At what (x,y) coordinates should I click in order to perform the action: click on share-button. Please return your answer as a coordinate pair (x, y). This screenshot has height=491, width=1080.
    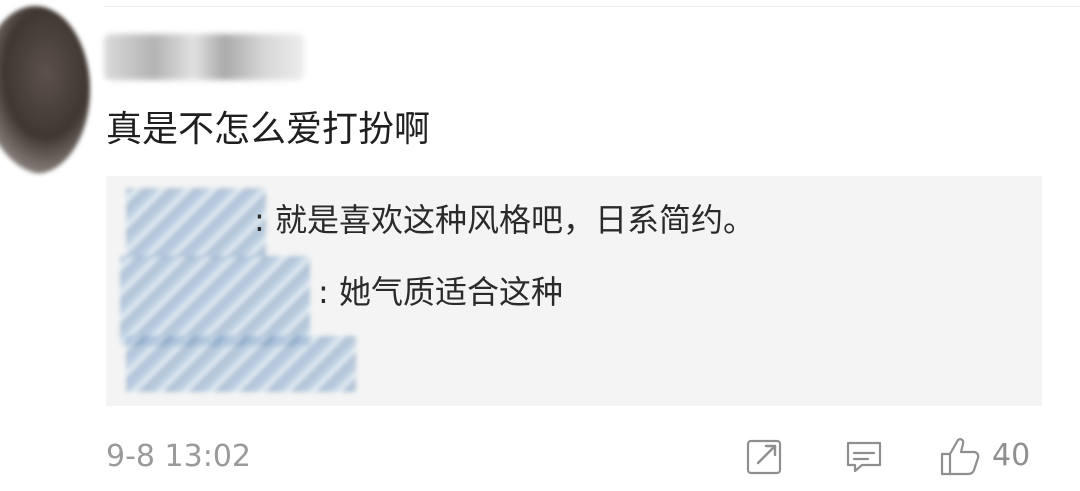
    Looking at the image, I should click on (765, 456).